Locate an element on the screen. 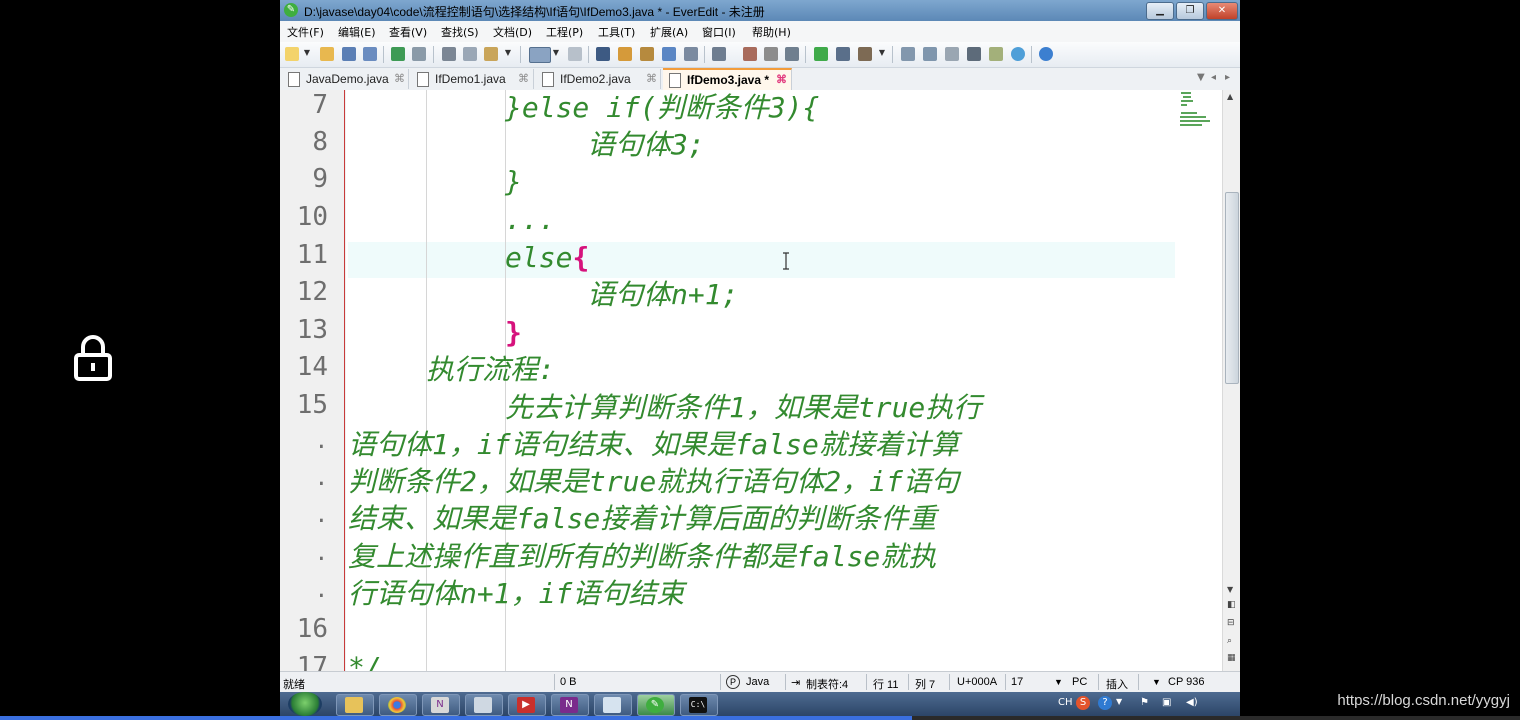 The width and height of the screenshot is (1520, 720). taskbar-onenote: N is located at coordinates (570, 705).